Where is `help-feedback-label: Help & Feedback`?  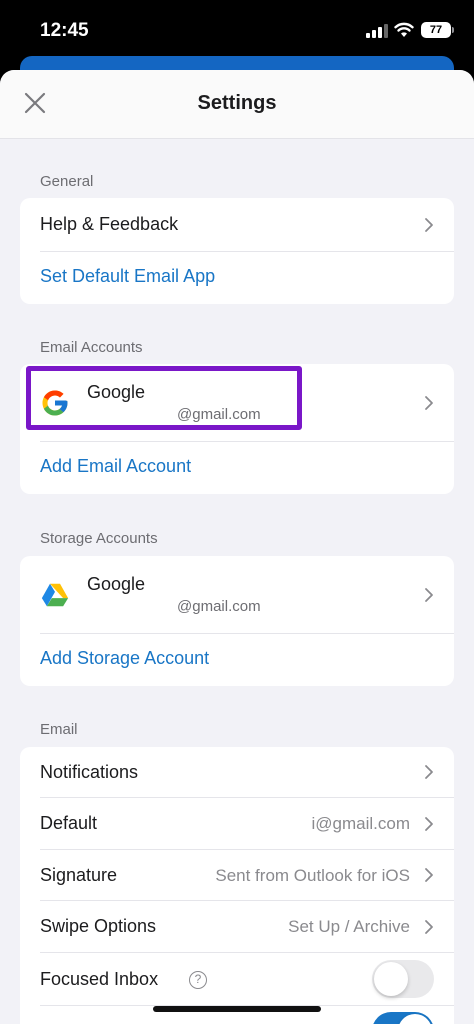
help-feedback-label: Help & Feedback is located at coordinates (109, 224).